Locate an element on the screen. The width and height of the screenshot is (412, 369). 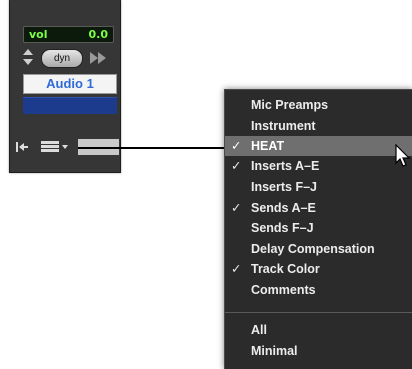
menu-item-track-color: ✓ Track Color is located at coordinates (318, 269).